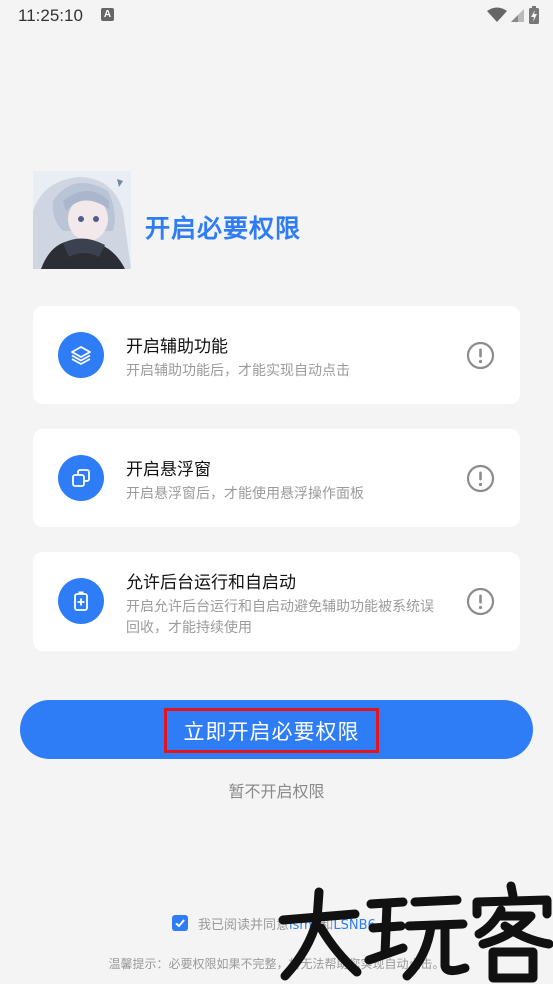  What do you see at coordinates (276, 15) in the screenshot?
I see `status-bar: 11:25:10 A` at bounding box center [276, 15].